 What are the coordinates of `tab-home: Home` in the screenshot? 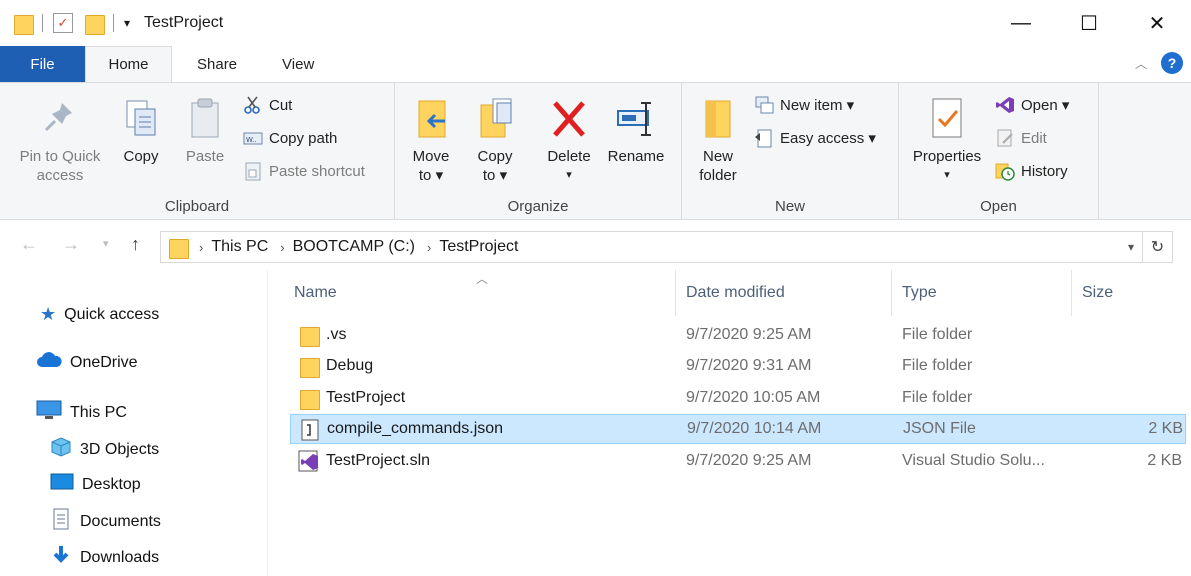 It's located at (128, 64).